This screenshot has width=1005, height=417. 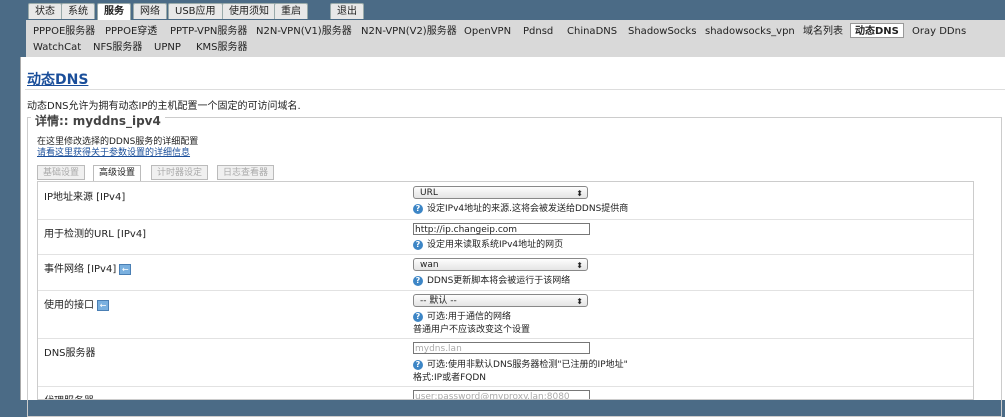 I want to click on tab-log-viewer: 日志查看器, so click(x=246, y=172).